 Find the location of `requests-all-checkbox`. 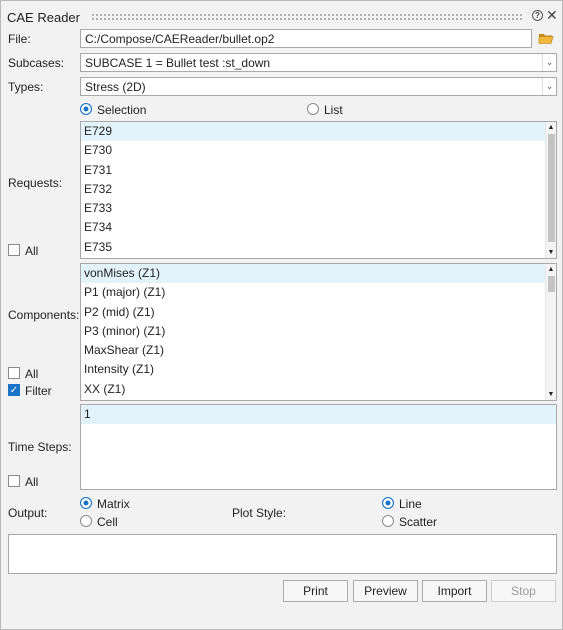

requests-all-checkbox is located at coordinates (14, 250).